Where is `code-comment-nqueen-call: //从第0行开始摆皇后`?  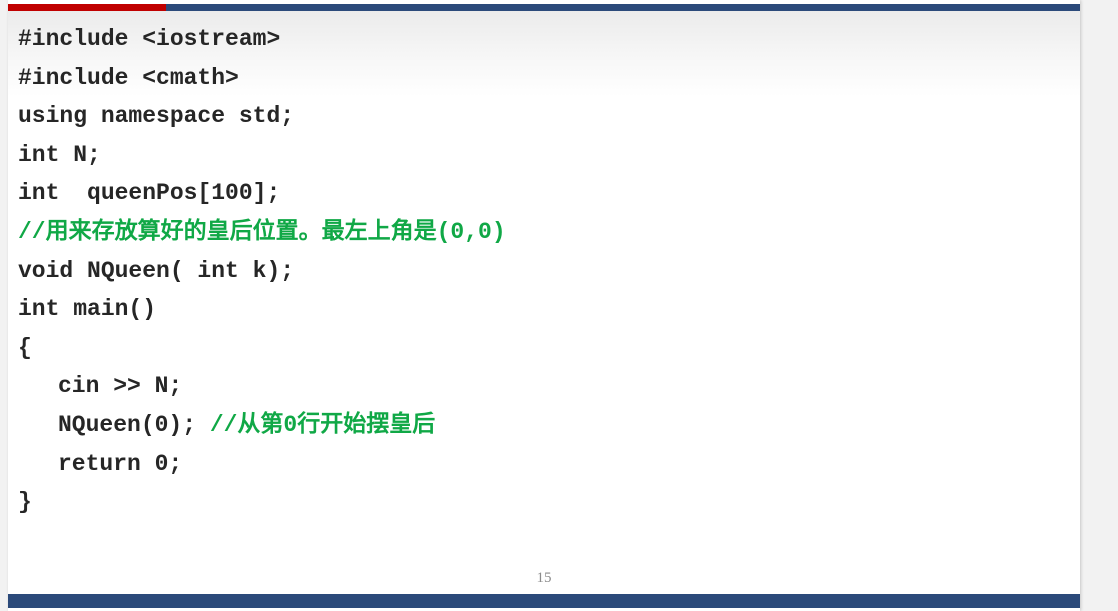
code-comment-nqueen-call: //从第0行开始摆皇后 is located at coordinates (322, 424).